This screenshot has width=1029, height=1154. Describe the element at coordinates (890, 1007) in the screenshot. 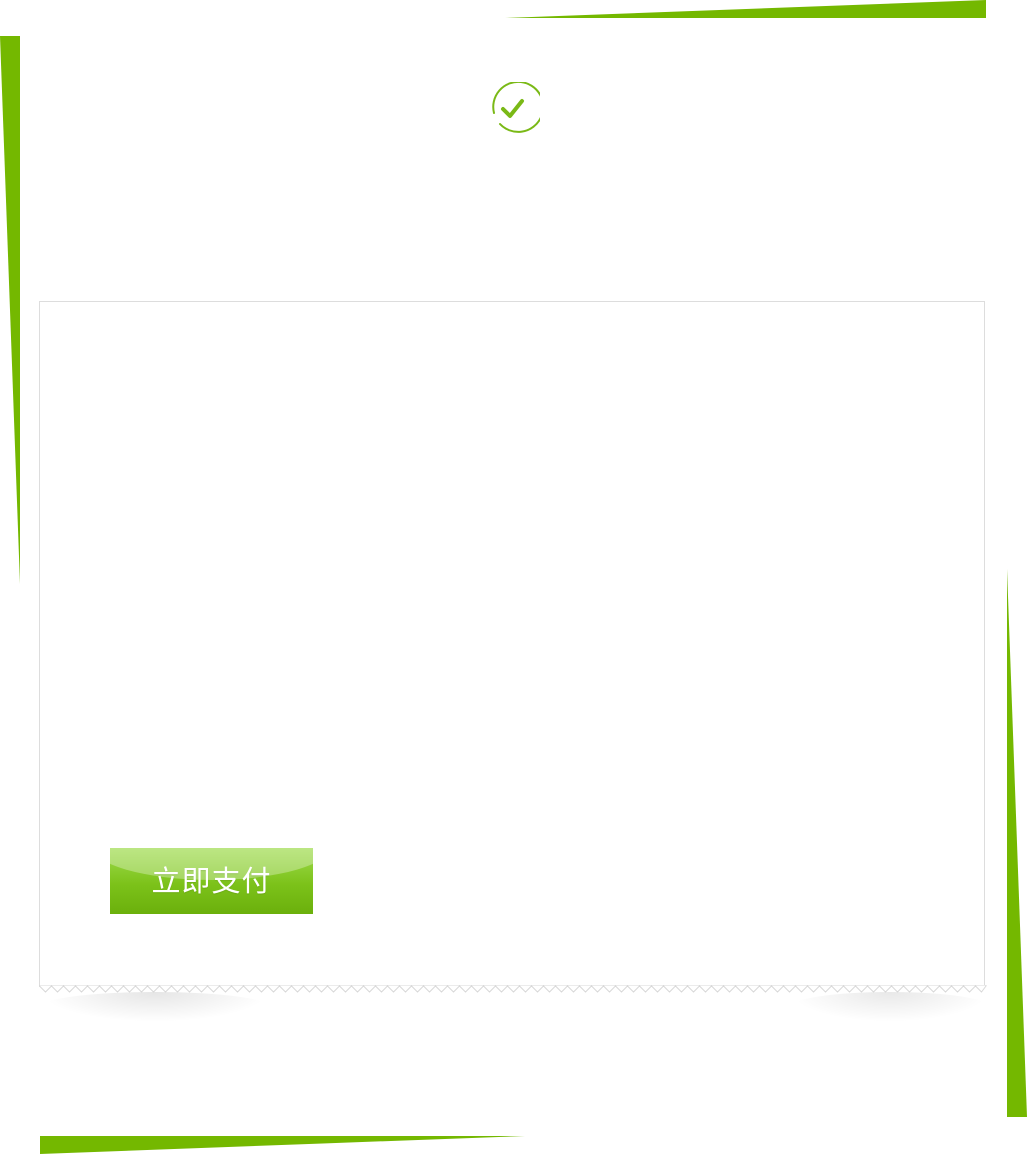

I see `card-shadow-right` at that location.